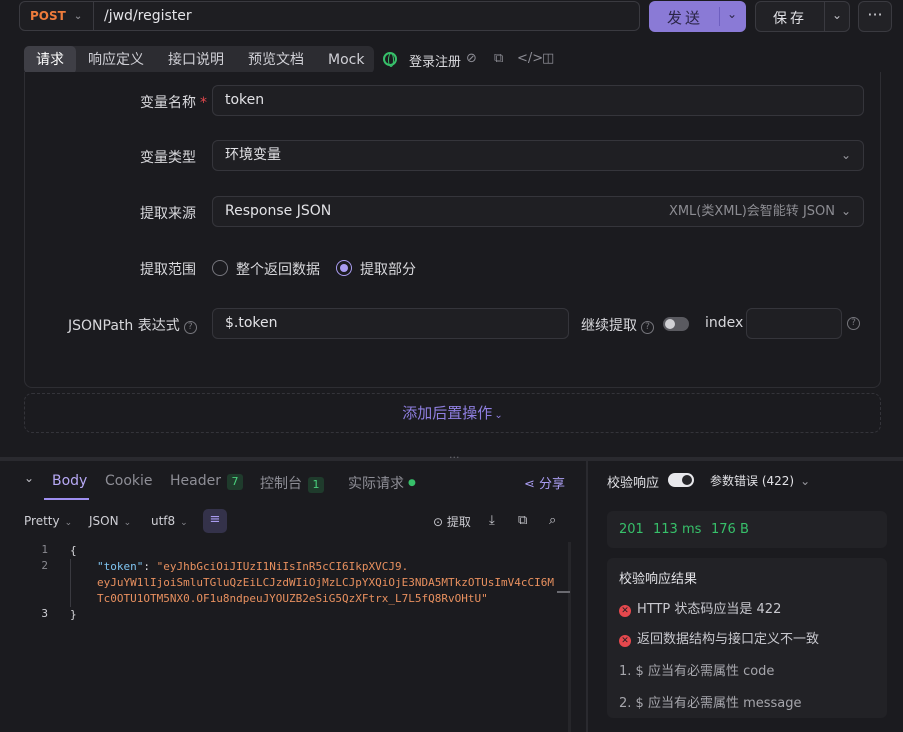  Describe the element at coordinates (538, 100) in the screenshot. I see `var-name-input: token` at that location.